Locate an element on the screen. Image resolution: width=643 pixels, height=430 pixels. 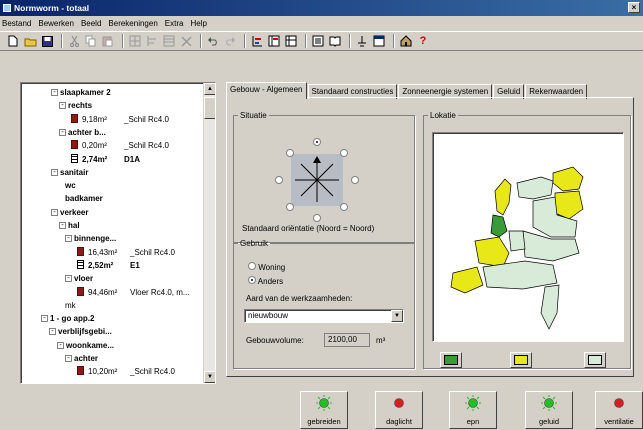
tree-item: - sanitair is located at coordinates (69, 172).